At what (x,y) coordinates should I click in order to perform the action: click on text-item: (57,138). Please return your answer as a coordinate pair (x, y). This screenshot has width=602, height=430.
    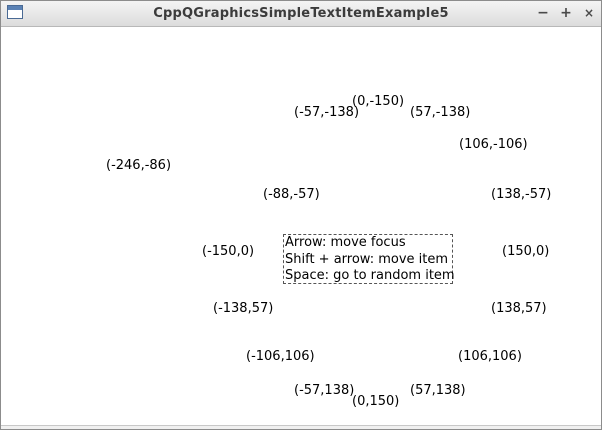
    Looking at the image, I should click on (438, 391).